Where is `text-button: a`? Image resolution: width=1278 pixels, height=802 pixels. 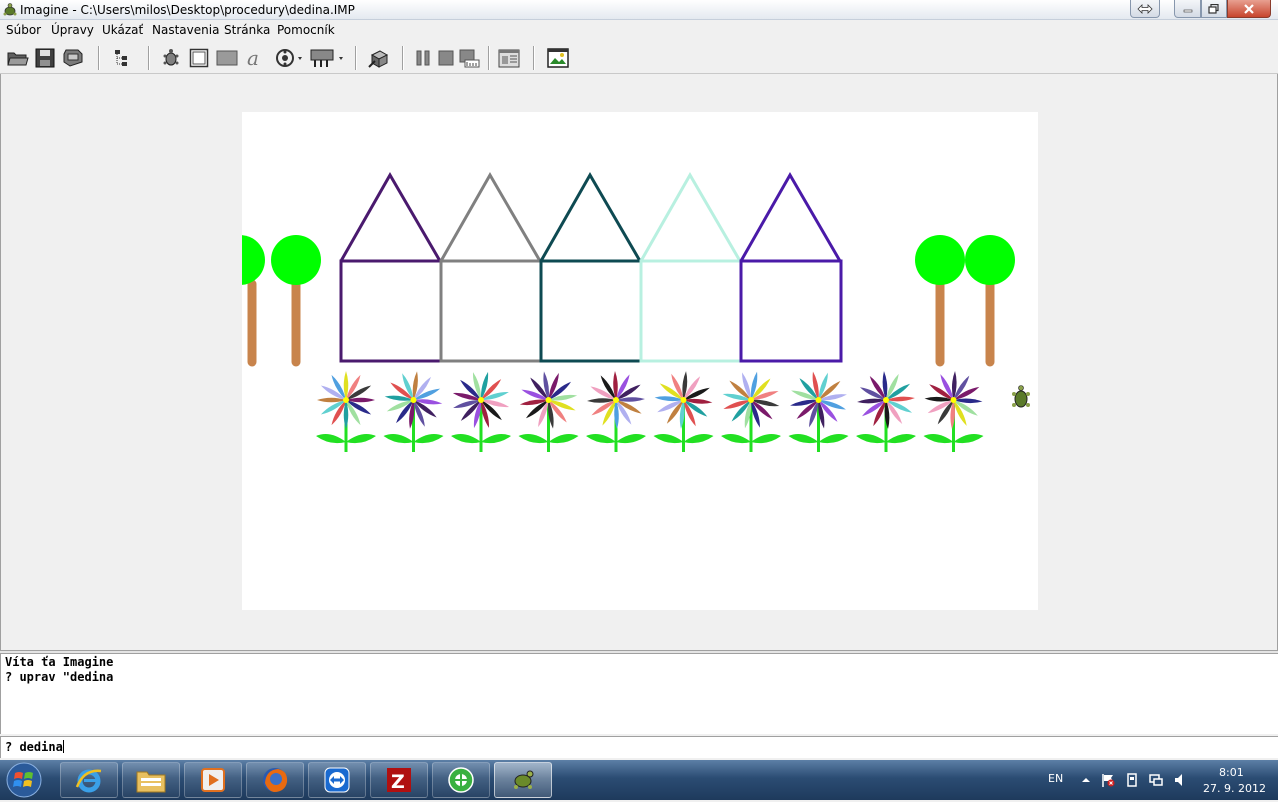 text-button: a is located at coordinates (255, 58).